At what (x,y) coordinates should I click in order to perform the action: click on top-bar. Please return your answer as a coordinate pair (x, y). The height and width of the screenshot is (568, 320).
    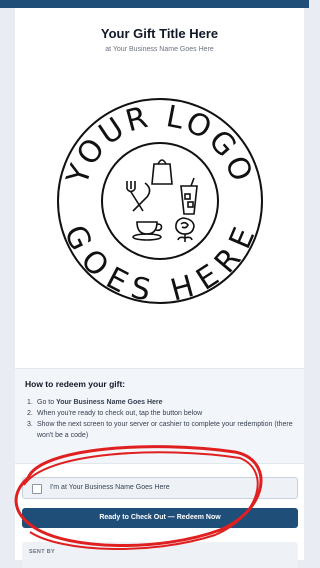
    Looking at the image, I should click on (154, 4).